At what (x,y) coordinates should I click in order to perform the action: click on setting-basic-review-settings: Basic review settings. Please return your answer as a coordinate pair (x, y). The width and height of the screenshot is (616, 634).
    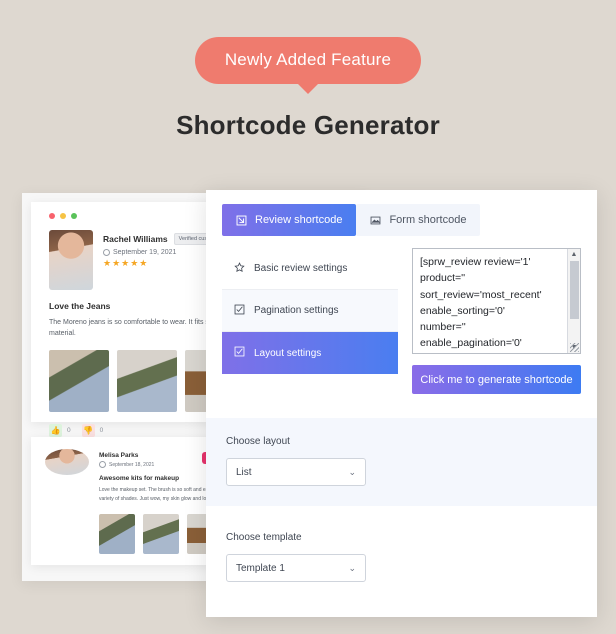
    Looking at the image, I should click on (310, 269).